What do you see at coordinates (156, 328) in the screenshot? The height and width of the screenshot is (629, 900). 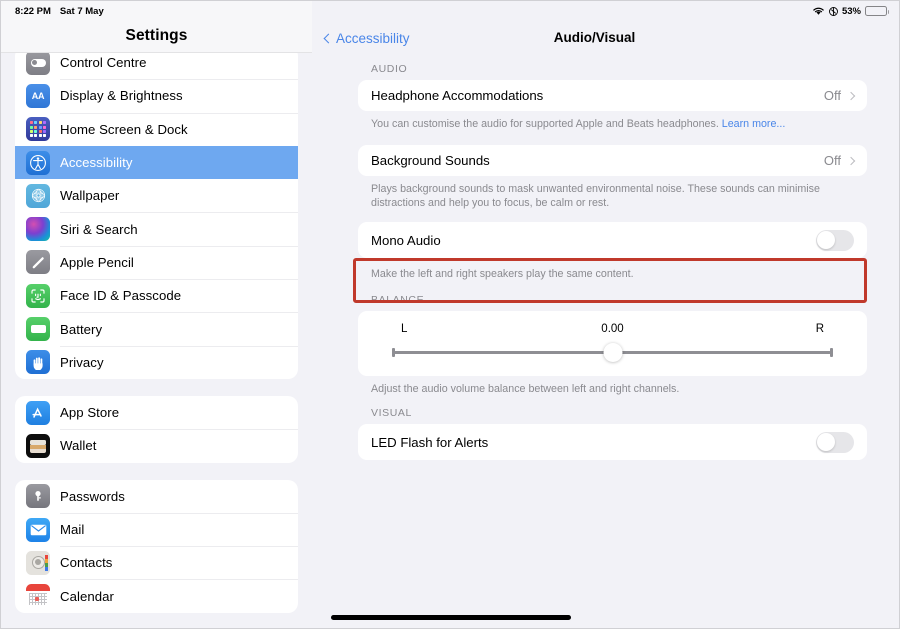 I see `sidebar-item-battery: Battery` at bounding box center [156, 328].